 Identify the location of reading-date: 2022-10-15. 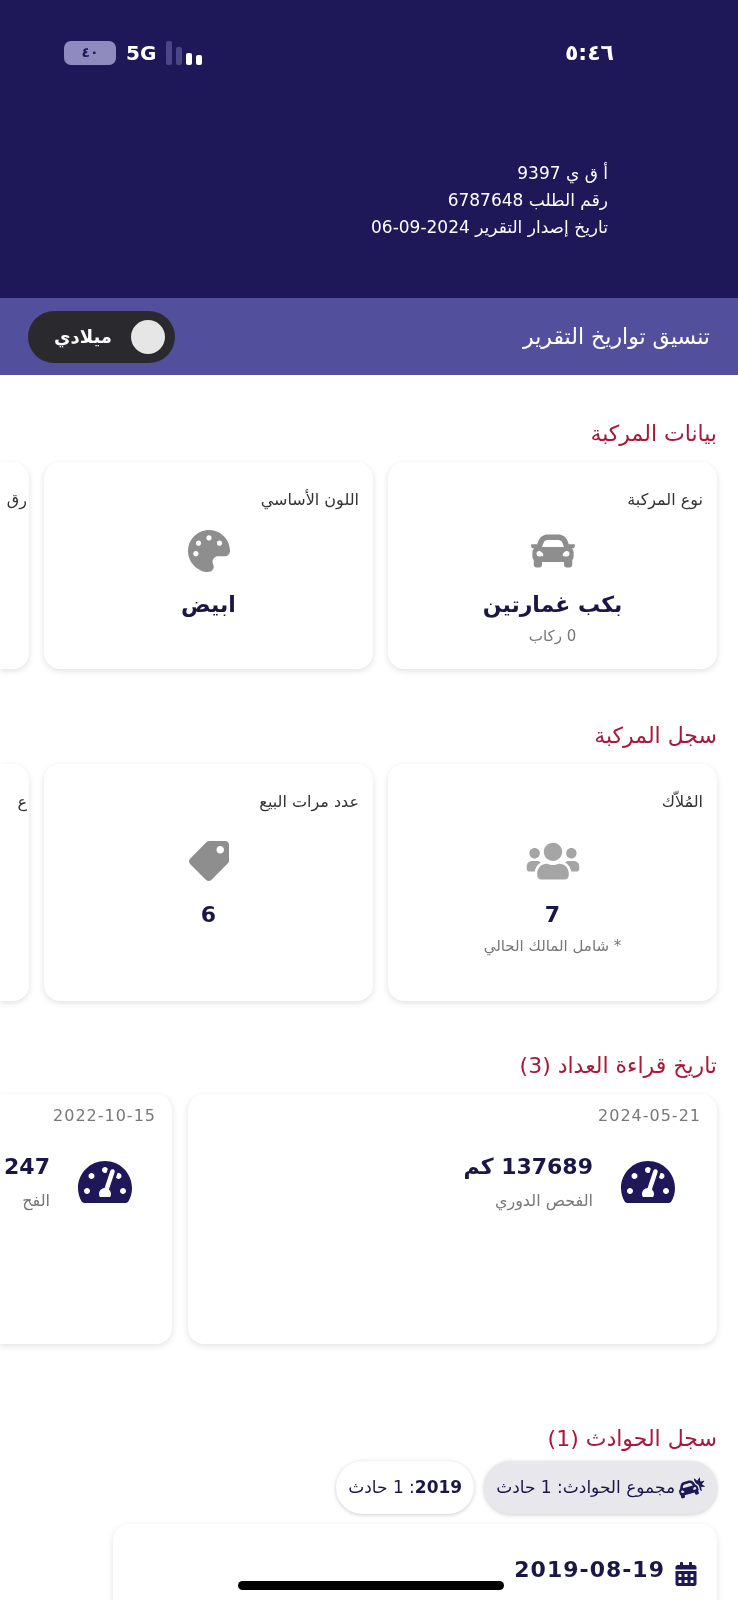
(105, 1116).